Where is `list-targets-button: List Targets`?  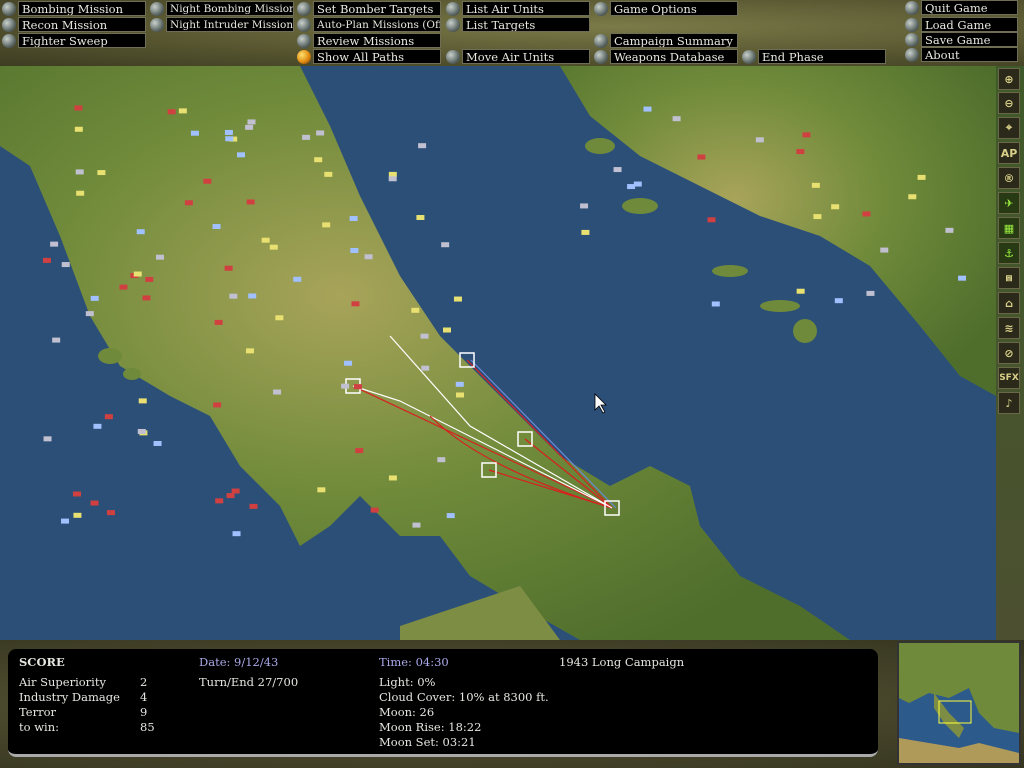
list-targets-button: List Targets is located at coordinates (518, 24).